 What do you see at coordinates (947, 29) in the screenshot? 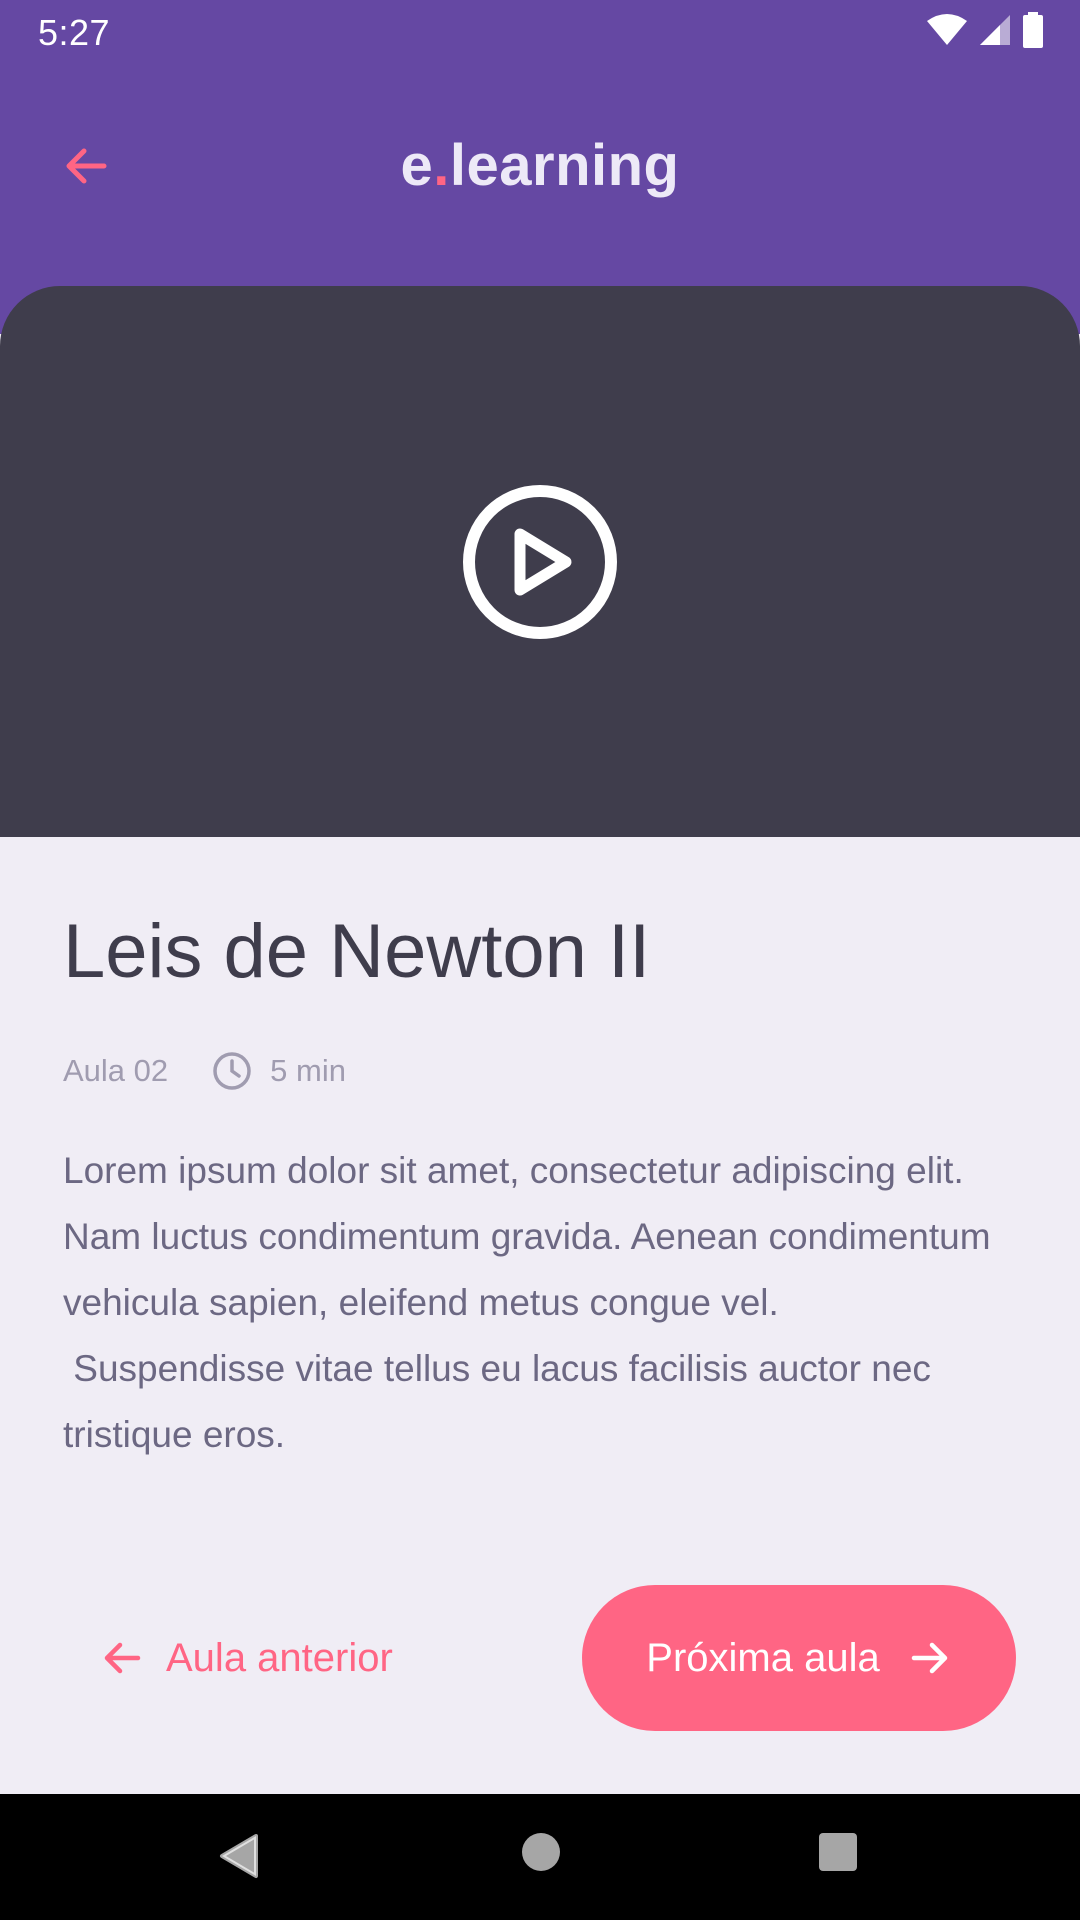
I see `wifi-icon` at bounding box center [947, 29].